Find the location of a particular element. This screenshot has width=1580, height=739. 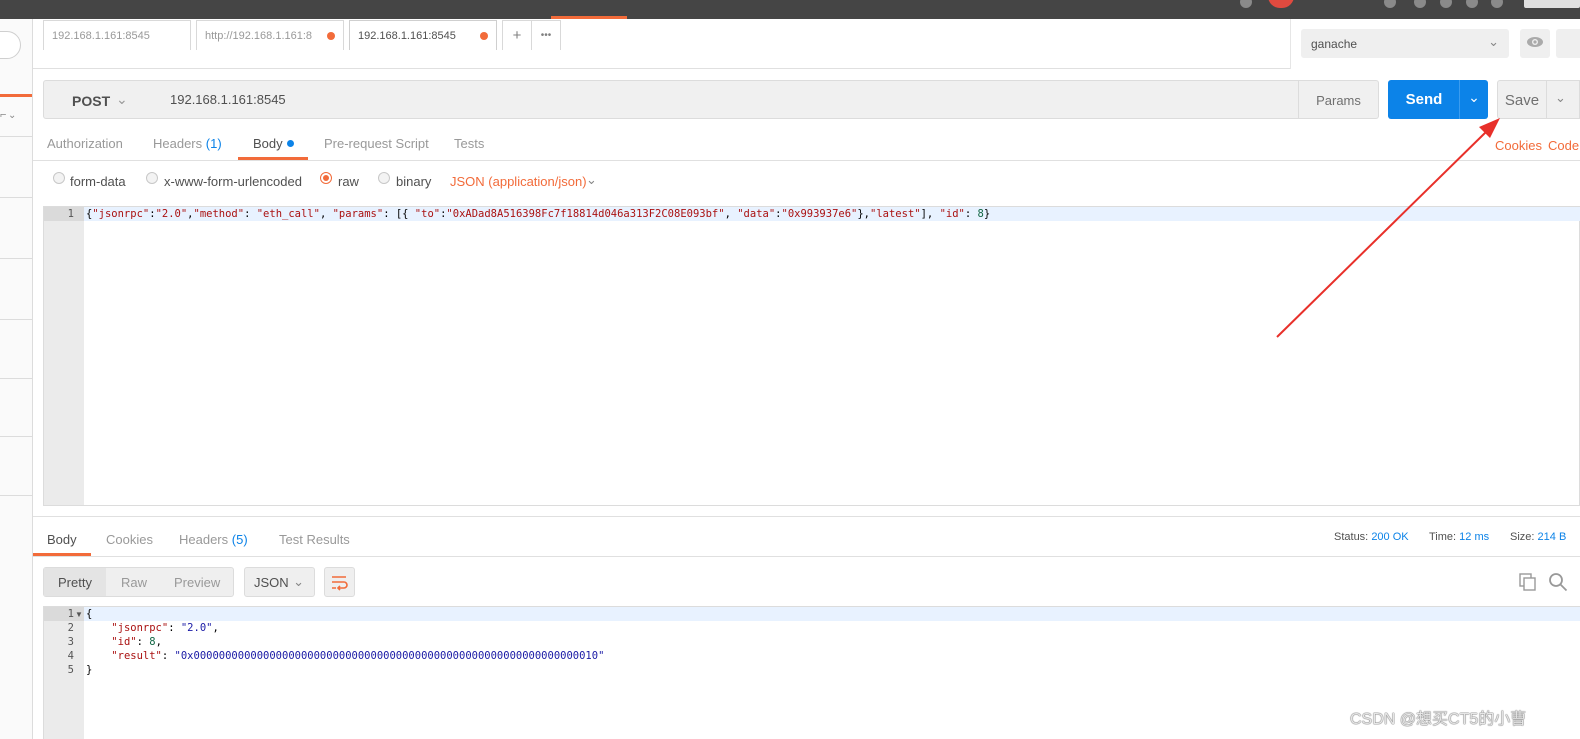

save-button: Save is located at coordinates (1522, 99).